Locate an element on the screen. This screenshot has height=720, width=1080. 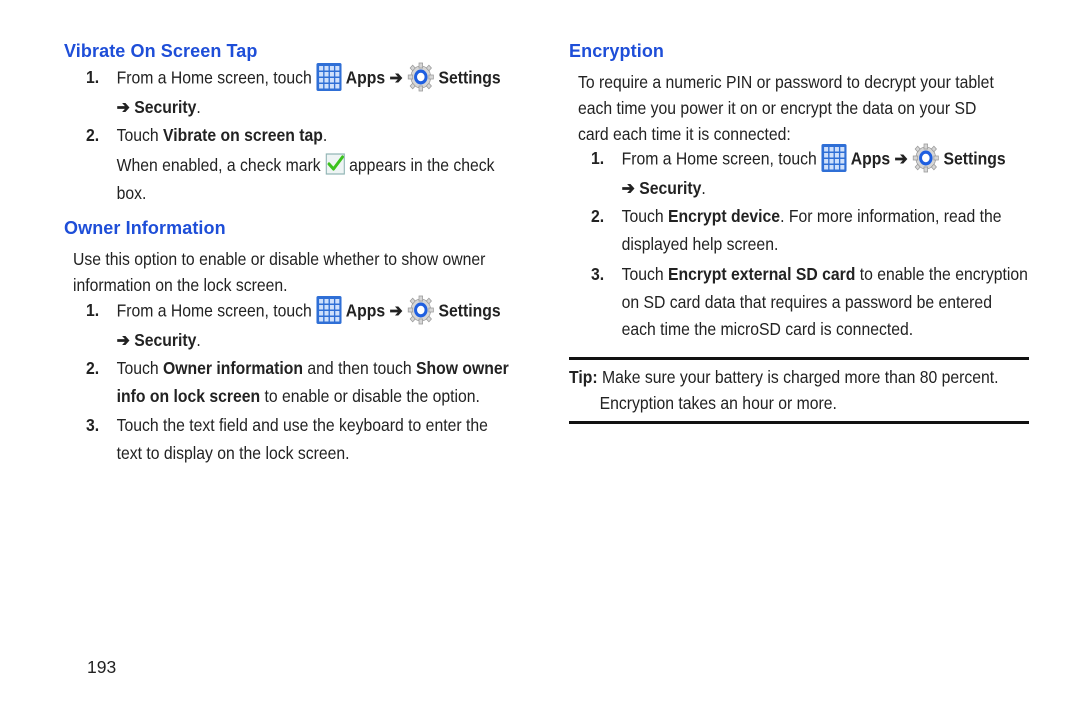
page-number: 193 is located at coordinates (102, 667).